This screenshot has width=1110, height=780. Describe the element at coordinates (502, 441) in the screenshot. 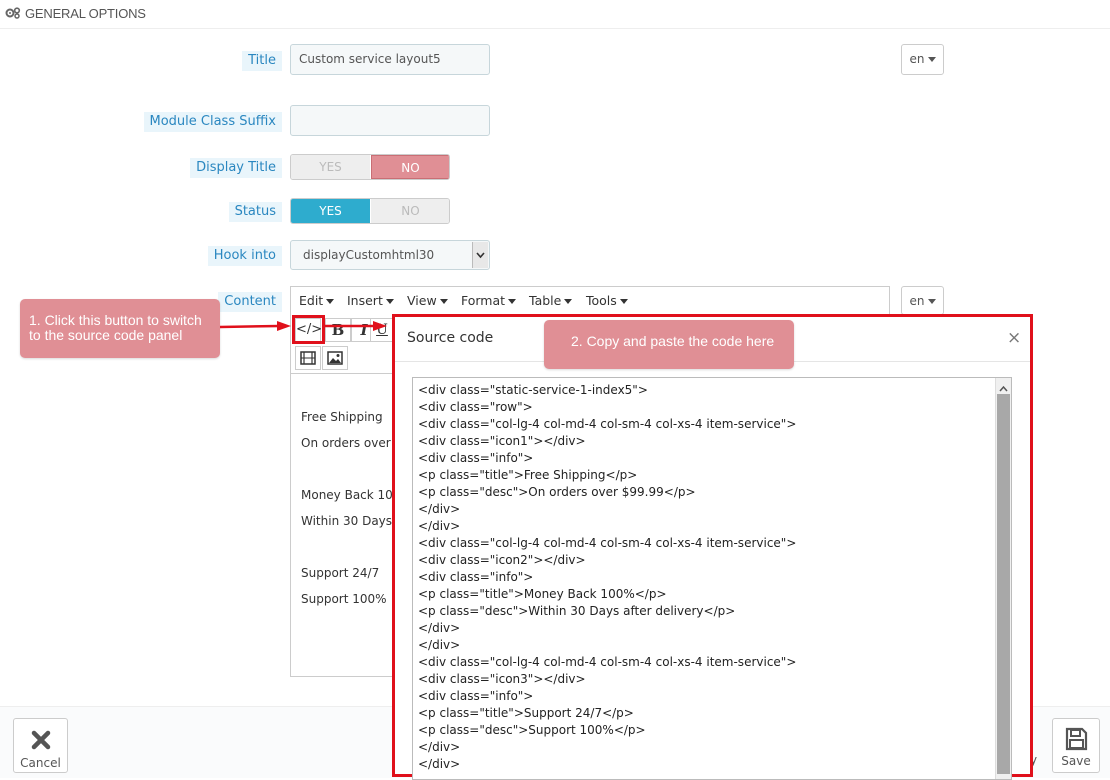

I see `code-line: <div class="icon1"></div>` at that location.